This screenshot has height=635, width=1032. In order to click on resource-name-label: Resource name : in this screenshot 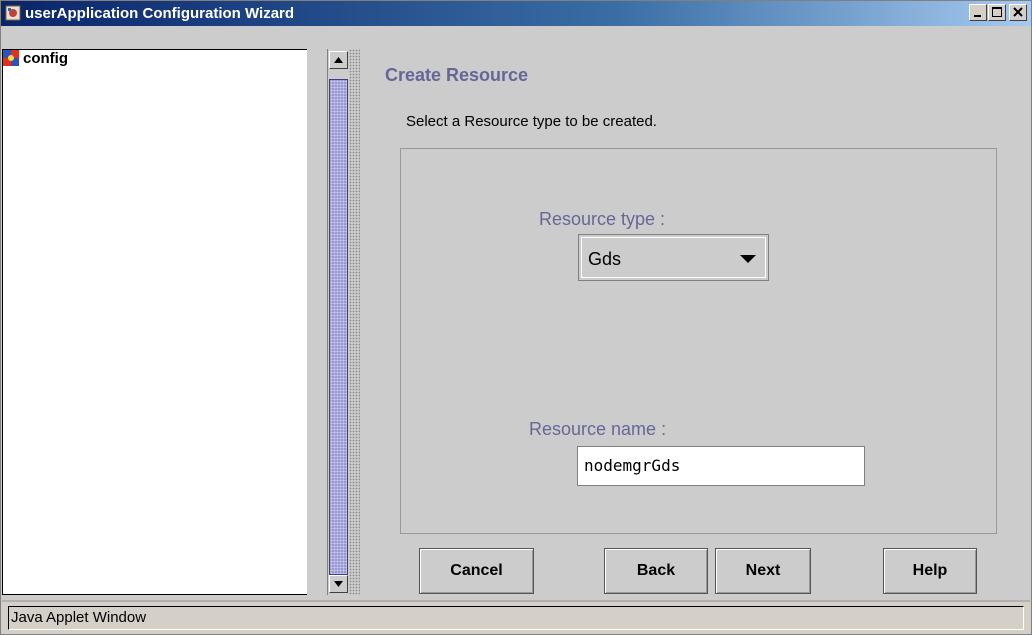, I will do `click(598, 429)`.